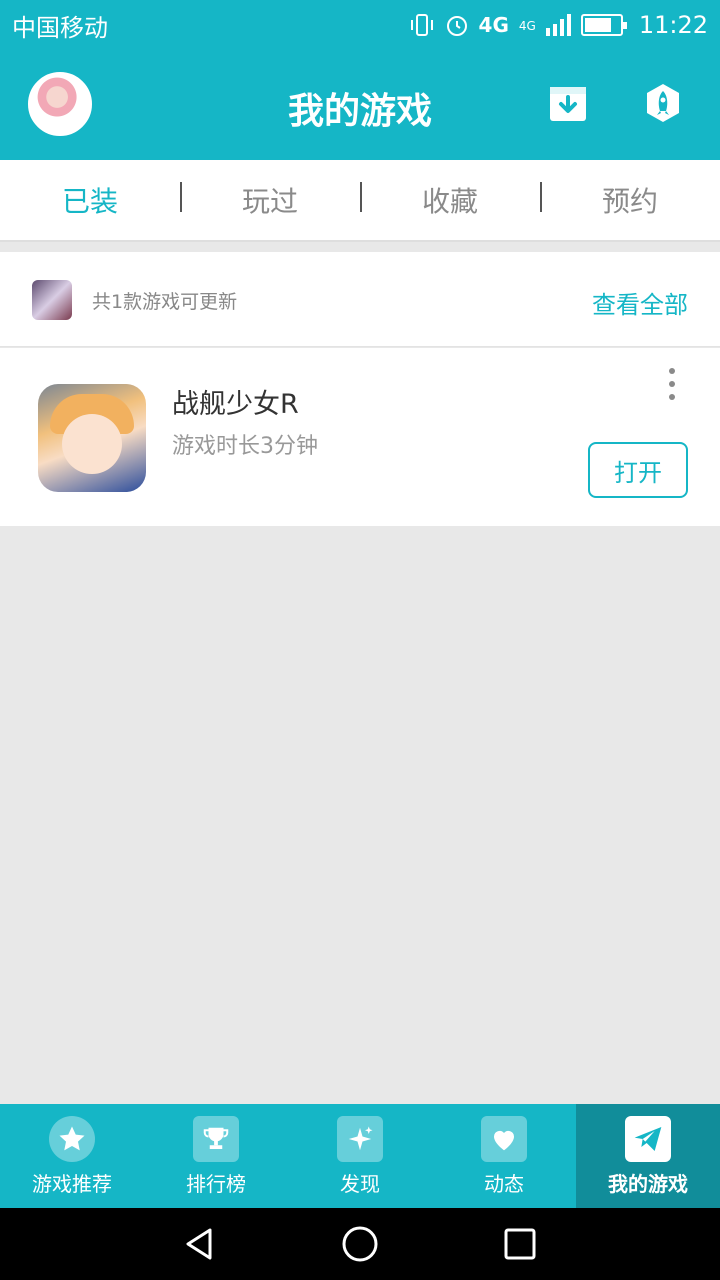 This screenshot has height=1280, width=720. I want to click on game-playtime: 游戏时长3分钟, so click(245, 446).